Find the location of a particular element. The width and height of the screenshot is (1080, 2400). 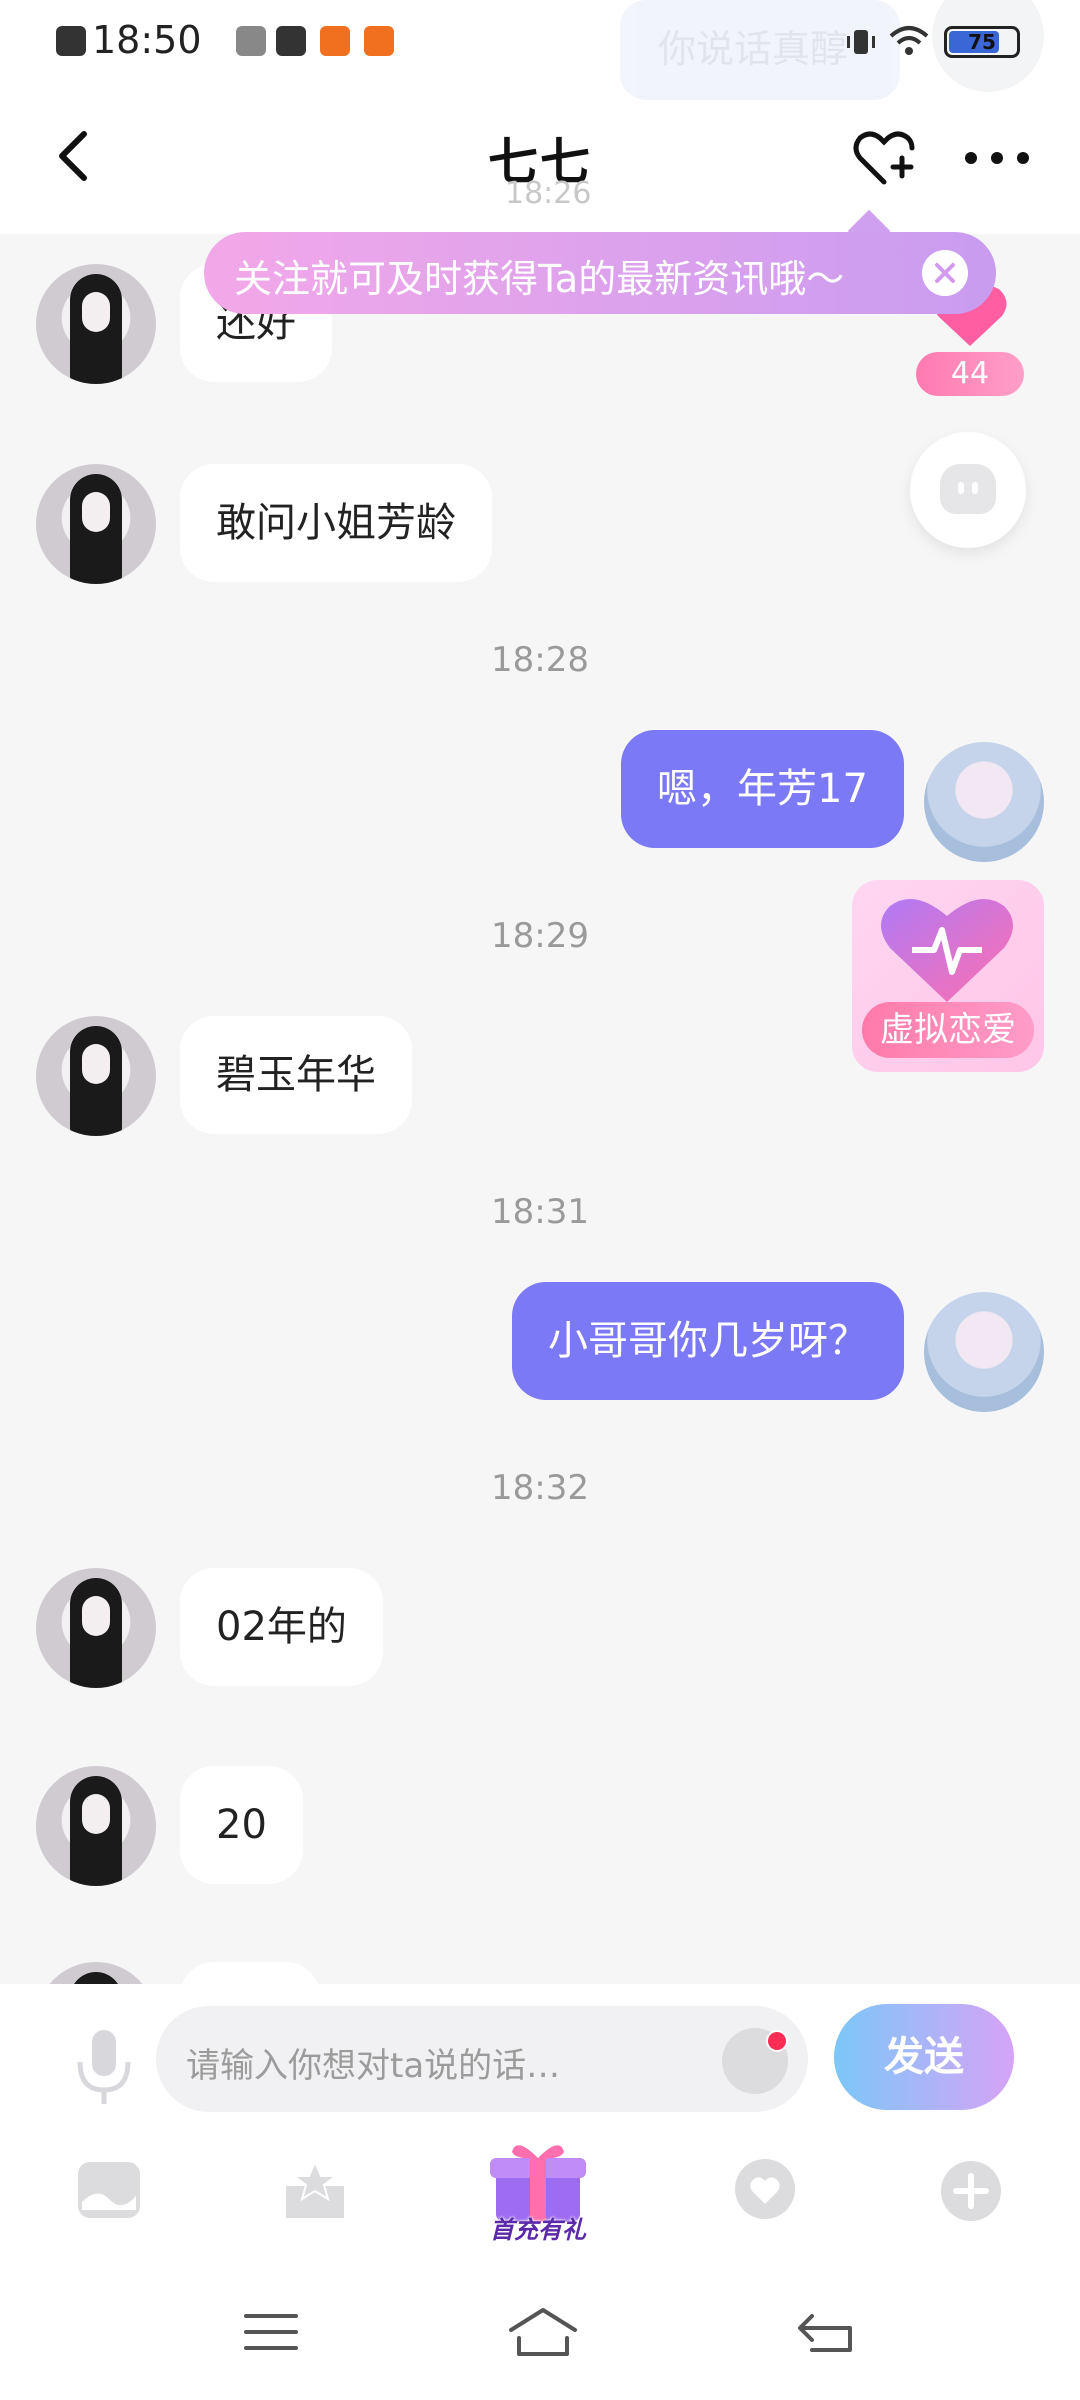

gift-count-badge: 44 is located at coordinates (970, 374).